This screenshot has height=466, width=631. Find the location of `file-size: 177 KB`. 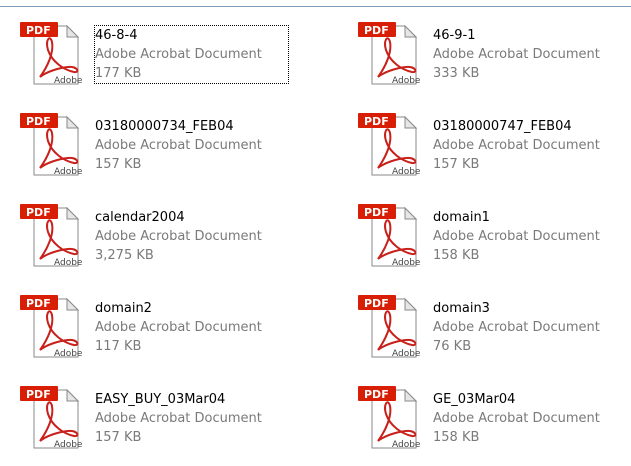

file-size: 177 KB is located at coordinates (118, 73).